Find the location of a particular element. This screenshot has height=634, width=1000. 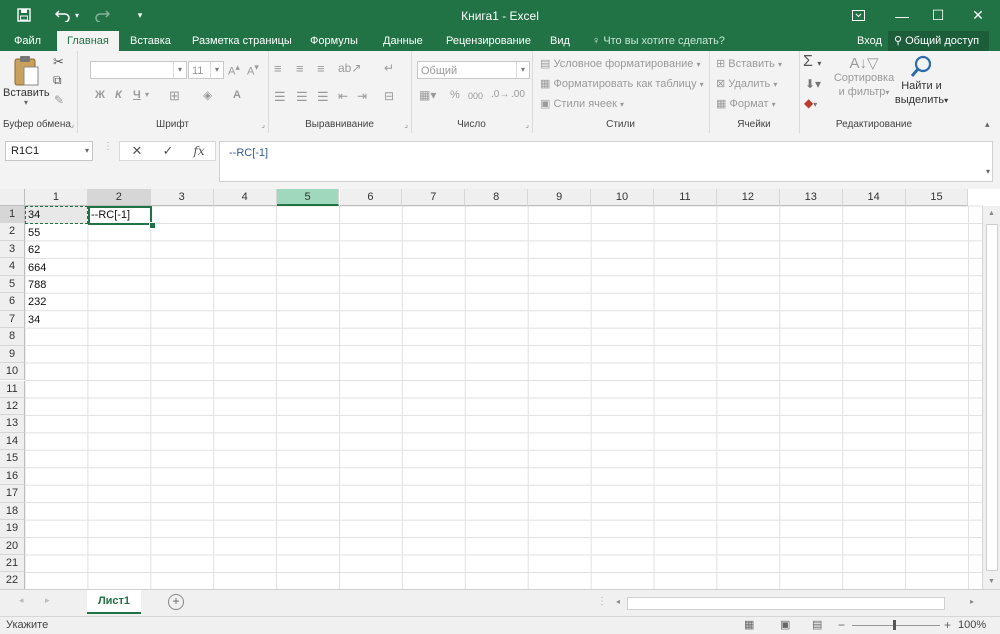

cell-r7c1: 34 is located at coordinates (33, 320).